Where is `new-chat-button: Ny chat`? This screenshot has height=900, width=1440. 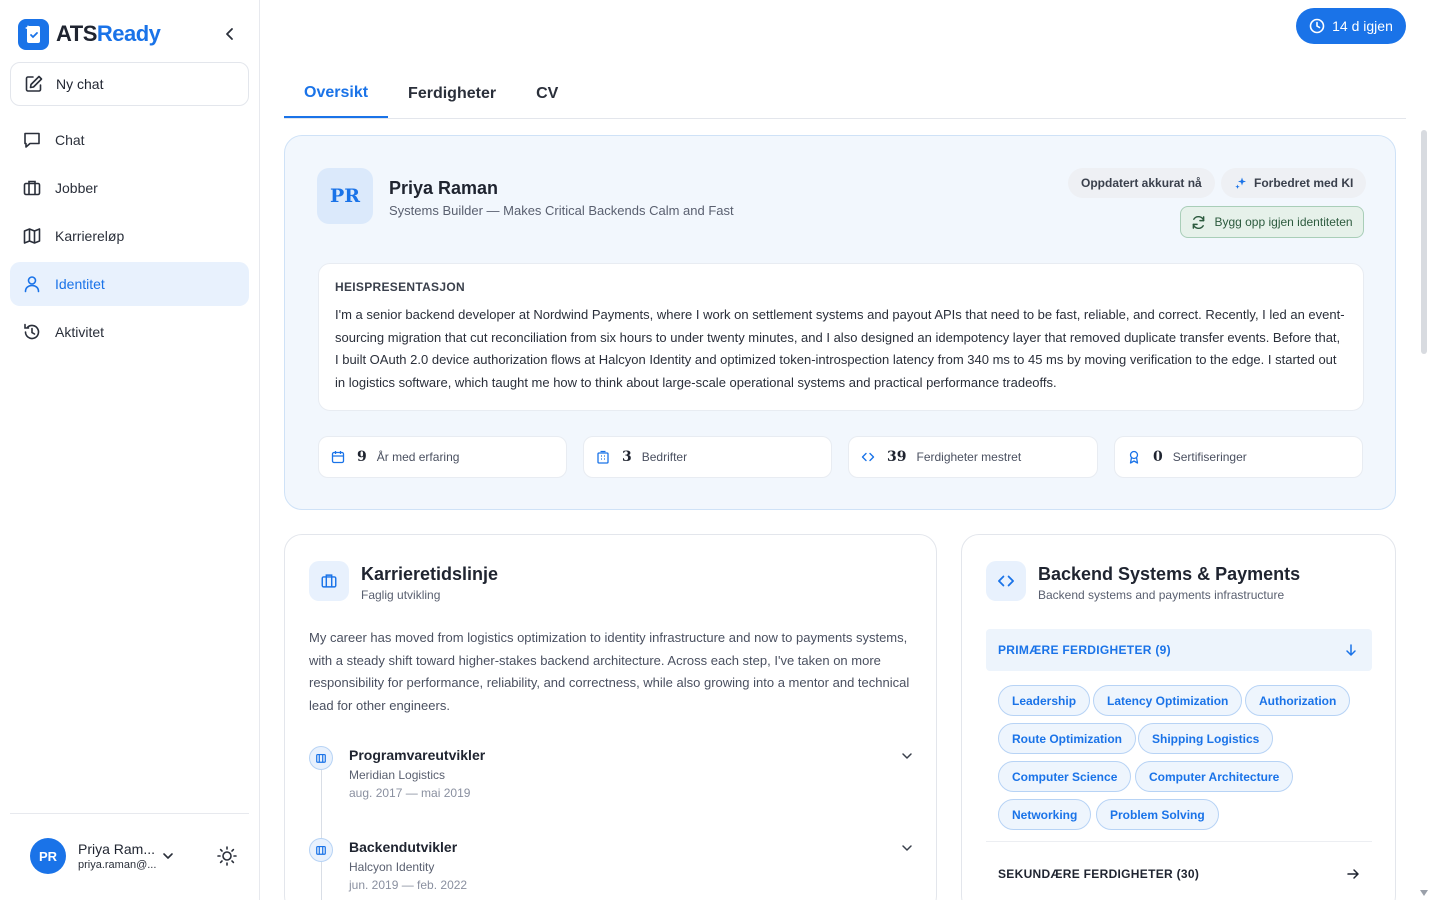
new-chat-button: Ny chat is located at coordinates (129, 84).